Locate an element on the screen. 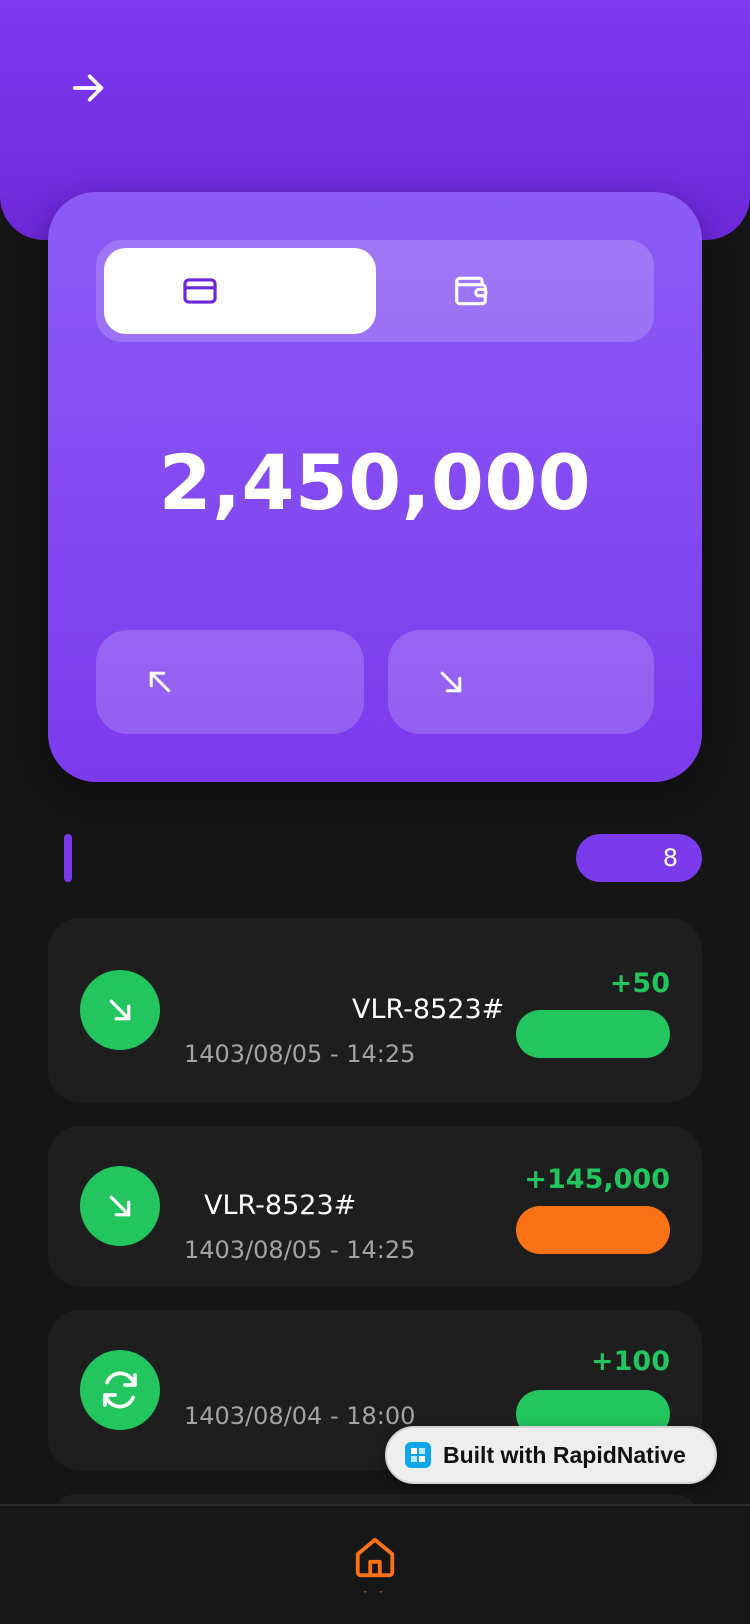 The height and width of the screenshot is (1624, 750). arrow-right-icon is located at coordinates (88, 88).